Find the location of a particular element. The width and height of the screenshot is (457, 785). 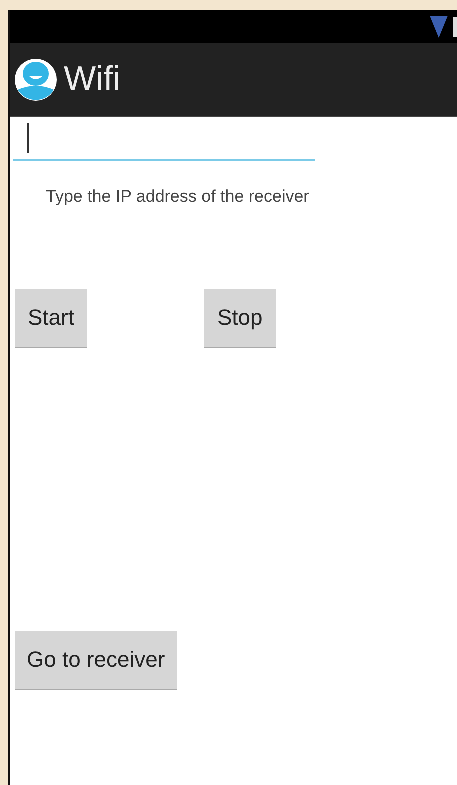

app-logo-icon is located at coordinates (36, 80).